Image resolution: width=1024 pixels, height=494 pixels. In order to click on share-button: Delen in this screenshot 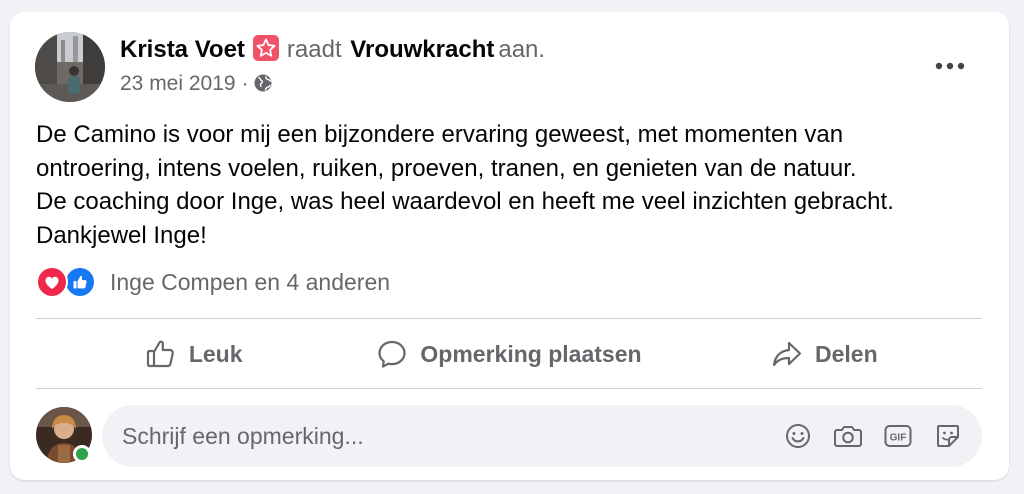, I will do `click(824, 354)`.